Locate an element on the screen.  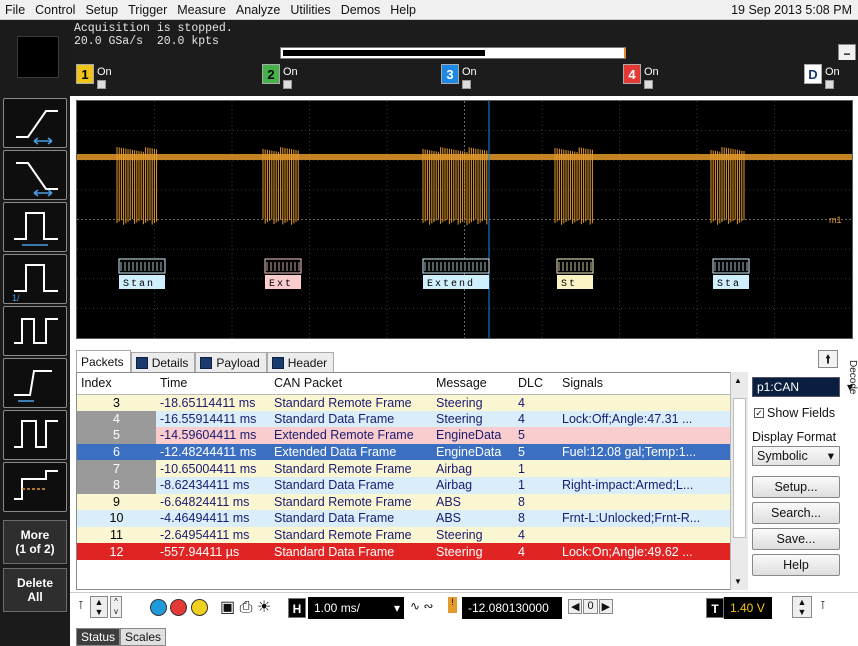
glitch-trigger-button: 1/ is located at coordinates (35, 279).